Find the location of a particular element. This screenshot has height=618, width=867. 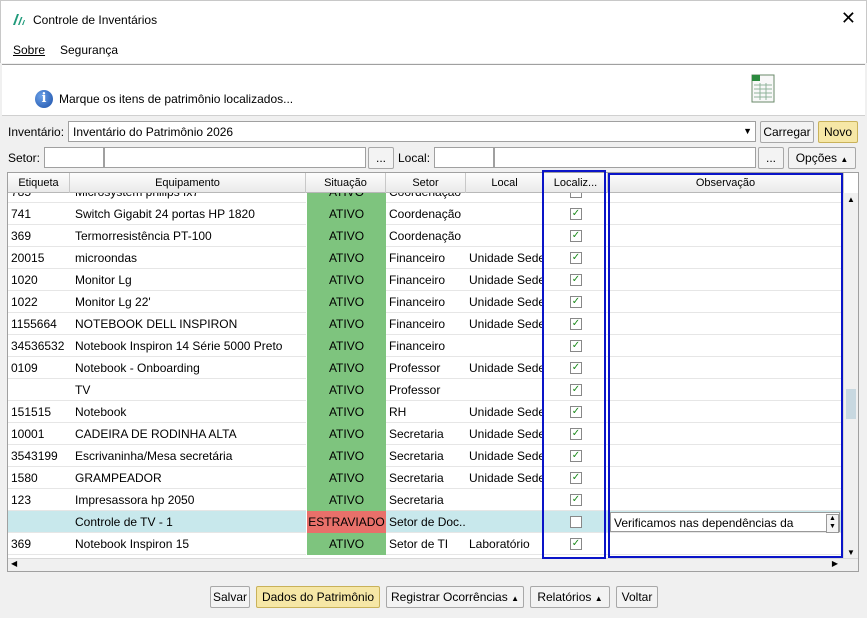

inventario-select: Inventário do Patrimônio 2026 ▼ is located at coordinates (412, 131).